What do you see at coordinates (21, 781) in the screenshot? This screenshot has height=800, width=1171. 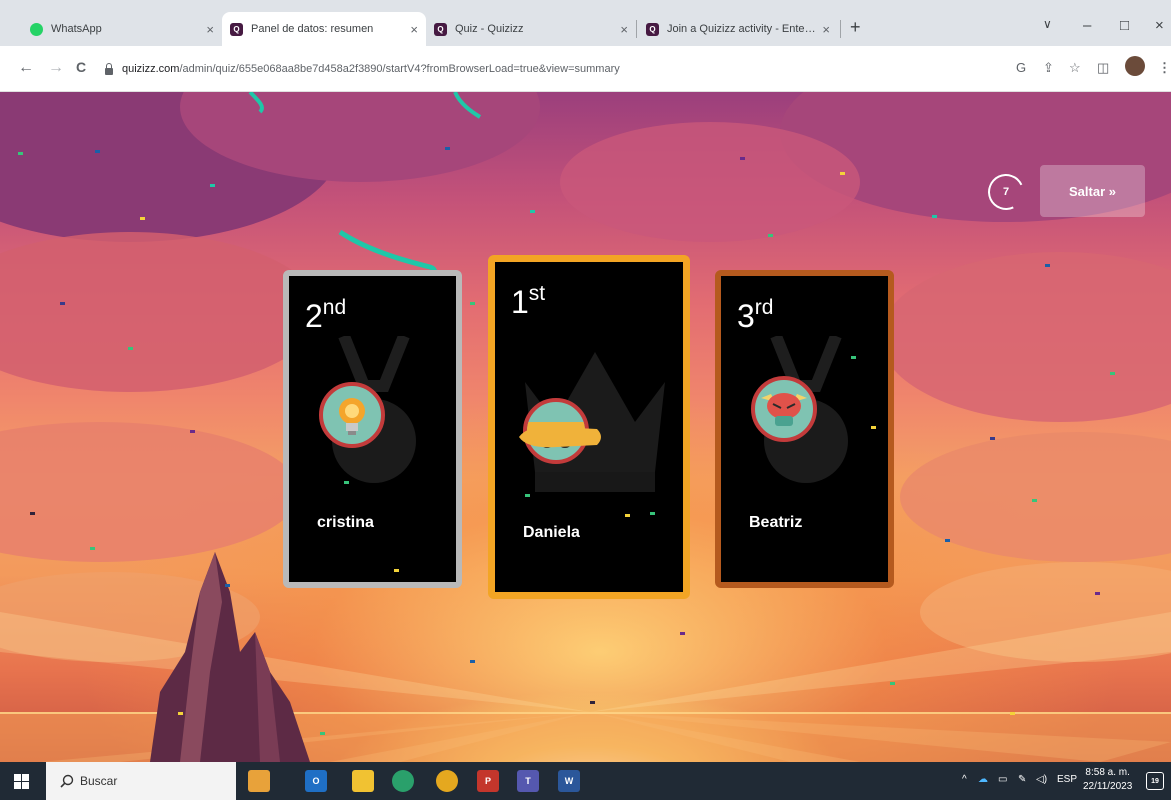 I see `windows-start-icon` at bounding box center [21, 781].